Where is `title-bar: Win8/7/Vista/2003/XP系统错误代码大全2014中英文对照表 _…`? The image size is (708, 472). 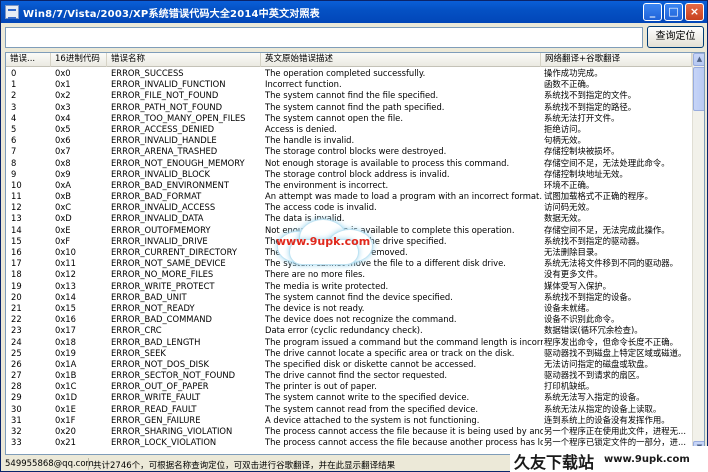
title-bar: Win8/7/Vista/2003/XP系统错误代码大全2014中英文对照表 _… is located at coordinates (354, 12).